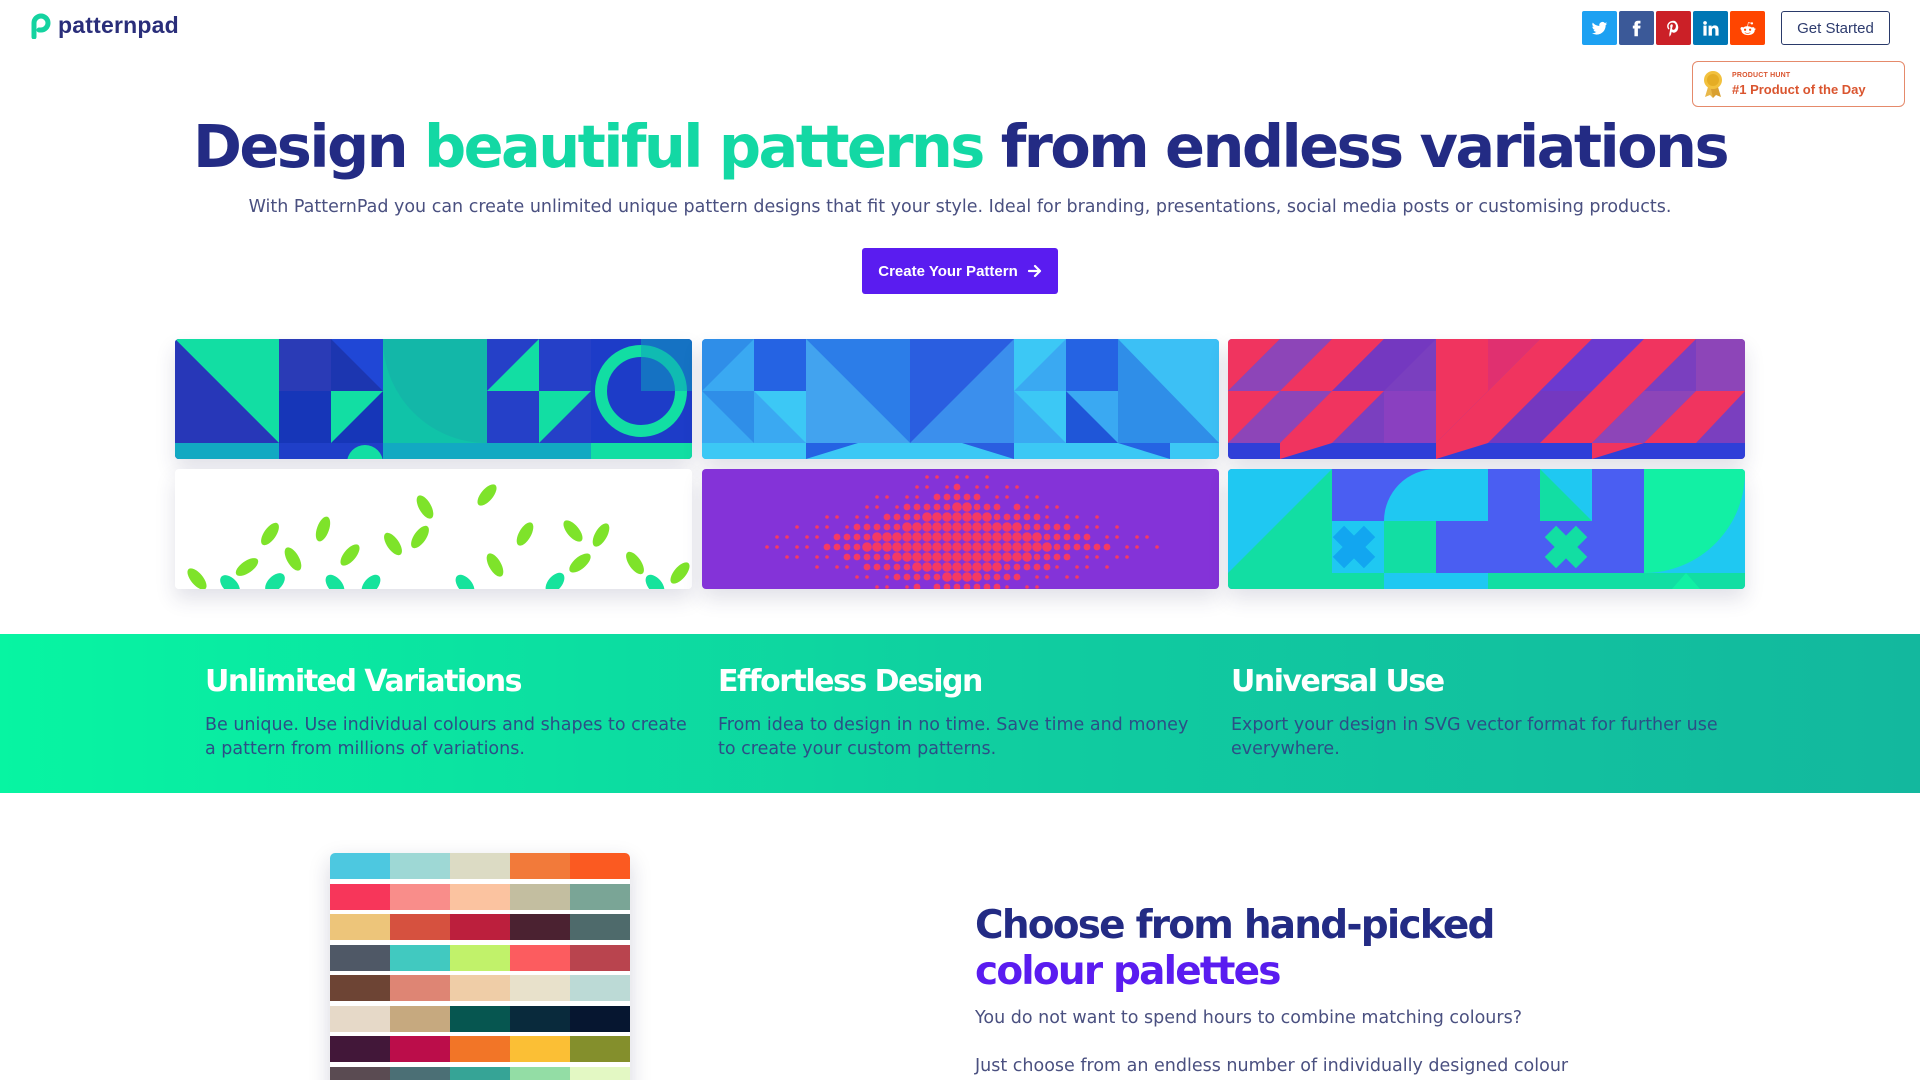  Describe the element at coordinates (1673, 28) in the screenshot. I see `pinterest-share-button` at that location.